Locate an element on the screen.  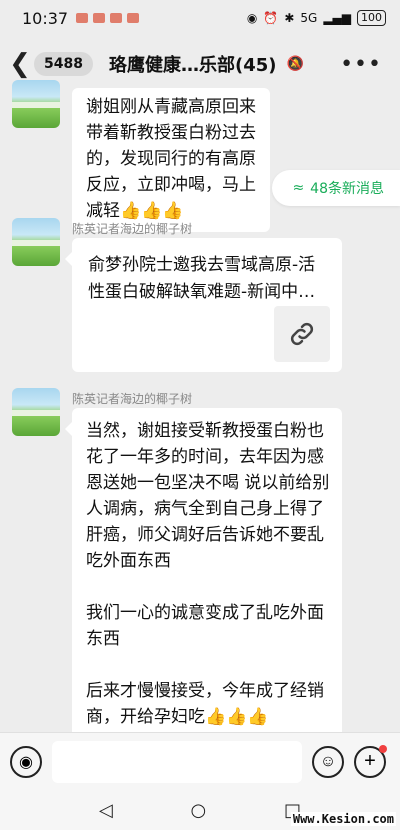
double-chevron-up-icon: ≈ is located at coordinates (298, 188).